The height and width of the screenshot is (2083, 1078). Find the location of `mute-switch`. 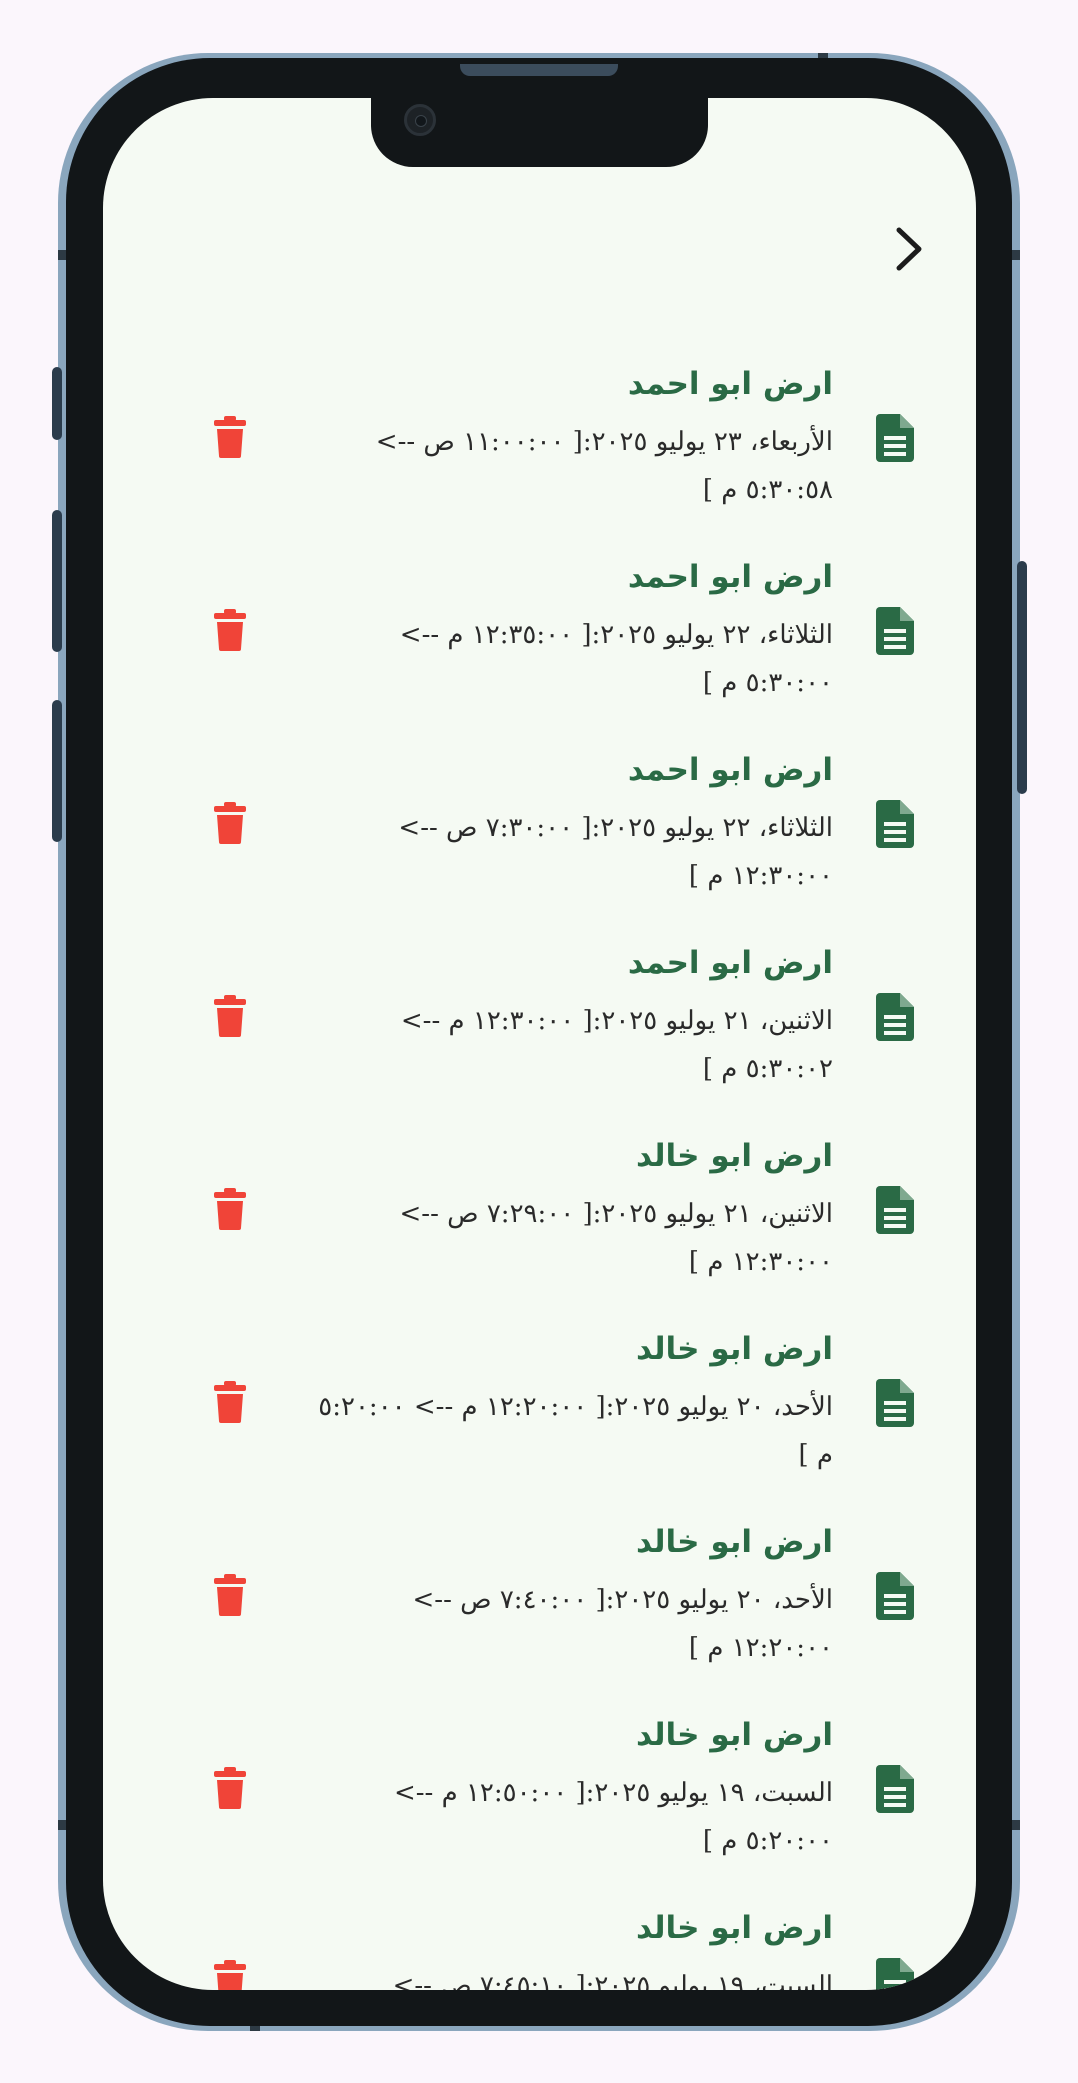

mute-switch is located at coordinates (57, 403).